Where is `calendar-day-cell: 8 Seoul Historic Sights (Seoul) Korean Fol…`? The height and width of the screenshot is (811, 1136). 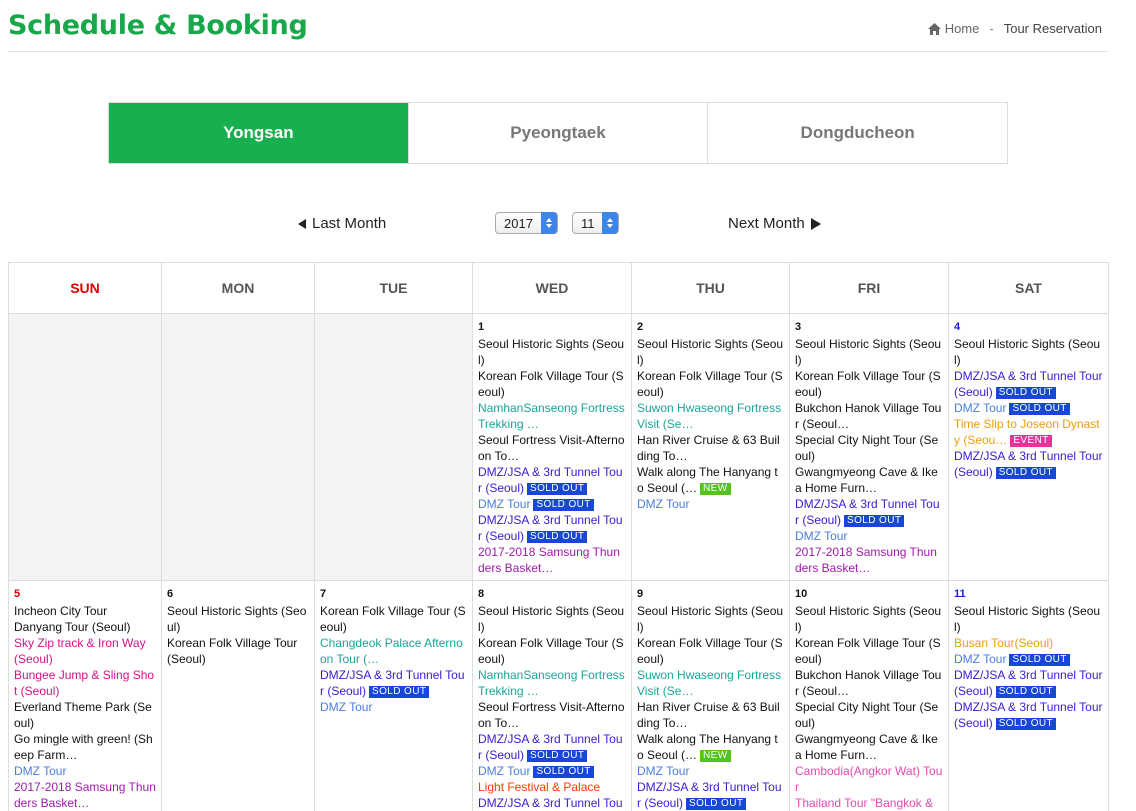
calendar-day-cell: 8 Seoul Historic Sights (Seoul) Korean Fol… is located at coordinates (552, 695).